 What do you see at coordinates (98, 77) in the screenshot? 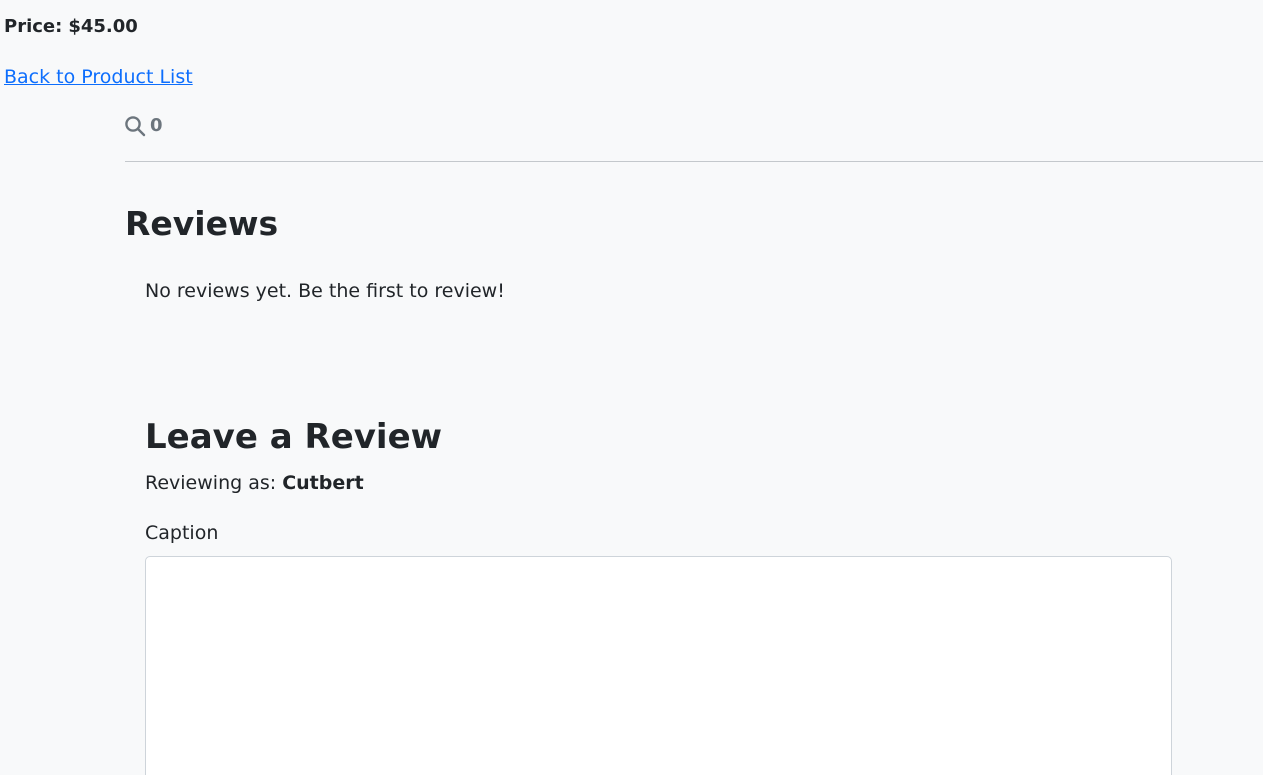
I see `back-to-product-list-link: Back to Product List` at bounding box center [98, 77].